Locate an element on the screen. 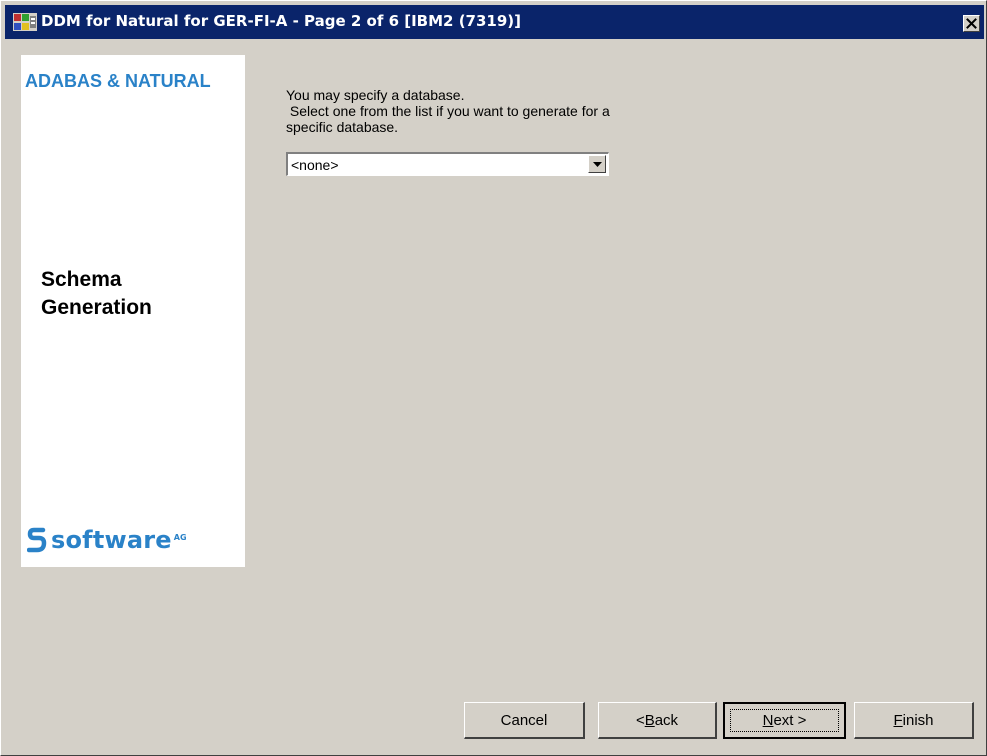  prompt-line1: You may specify a database. is located at coordinates (375, 95).